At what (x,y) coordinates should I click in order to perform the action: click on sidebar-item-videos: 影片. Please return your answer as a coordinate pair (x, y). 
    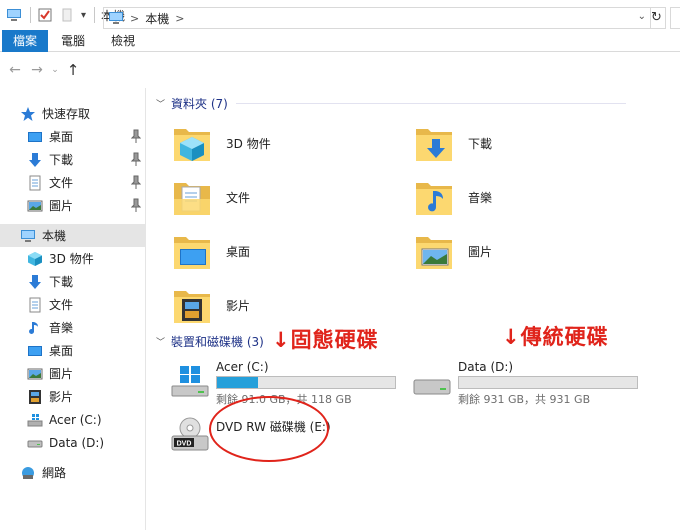
    Looking at the image, I should click on (72, 396).